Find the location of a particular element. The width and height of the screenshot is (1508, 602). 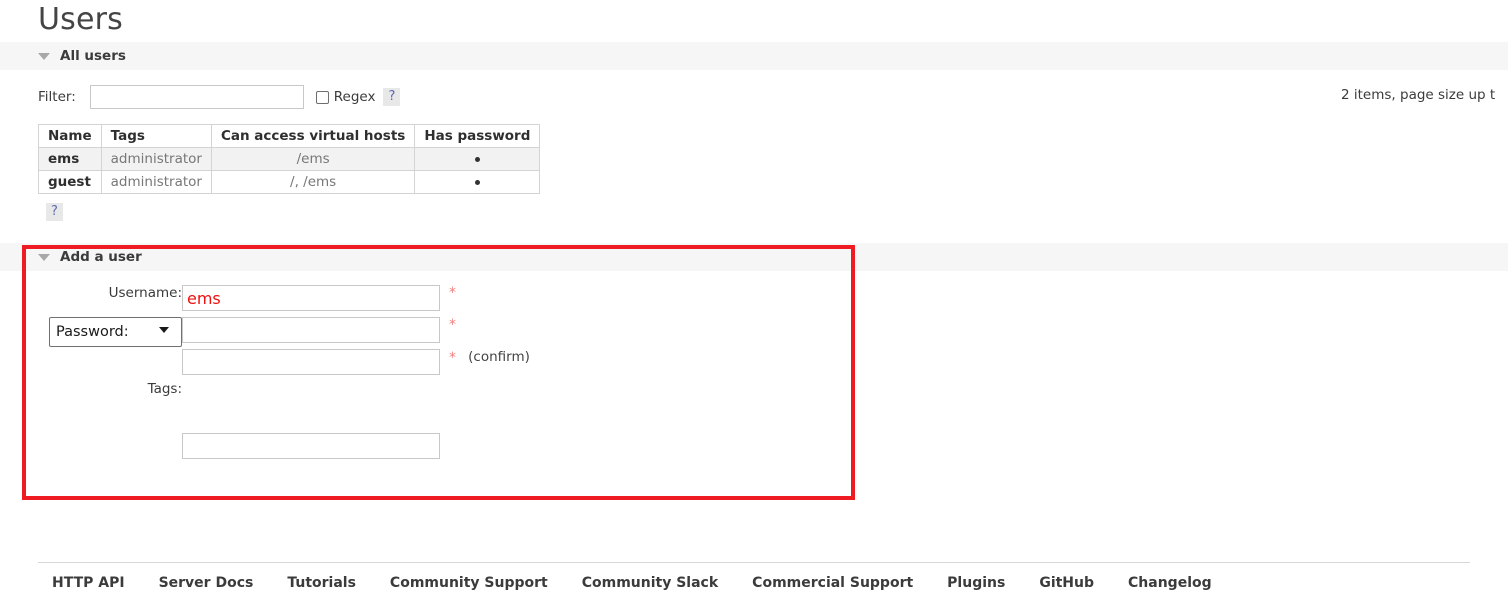

filter-row: Filter: Regex ? is located at coordinates (754, 91).